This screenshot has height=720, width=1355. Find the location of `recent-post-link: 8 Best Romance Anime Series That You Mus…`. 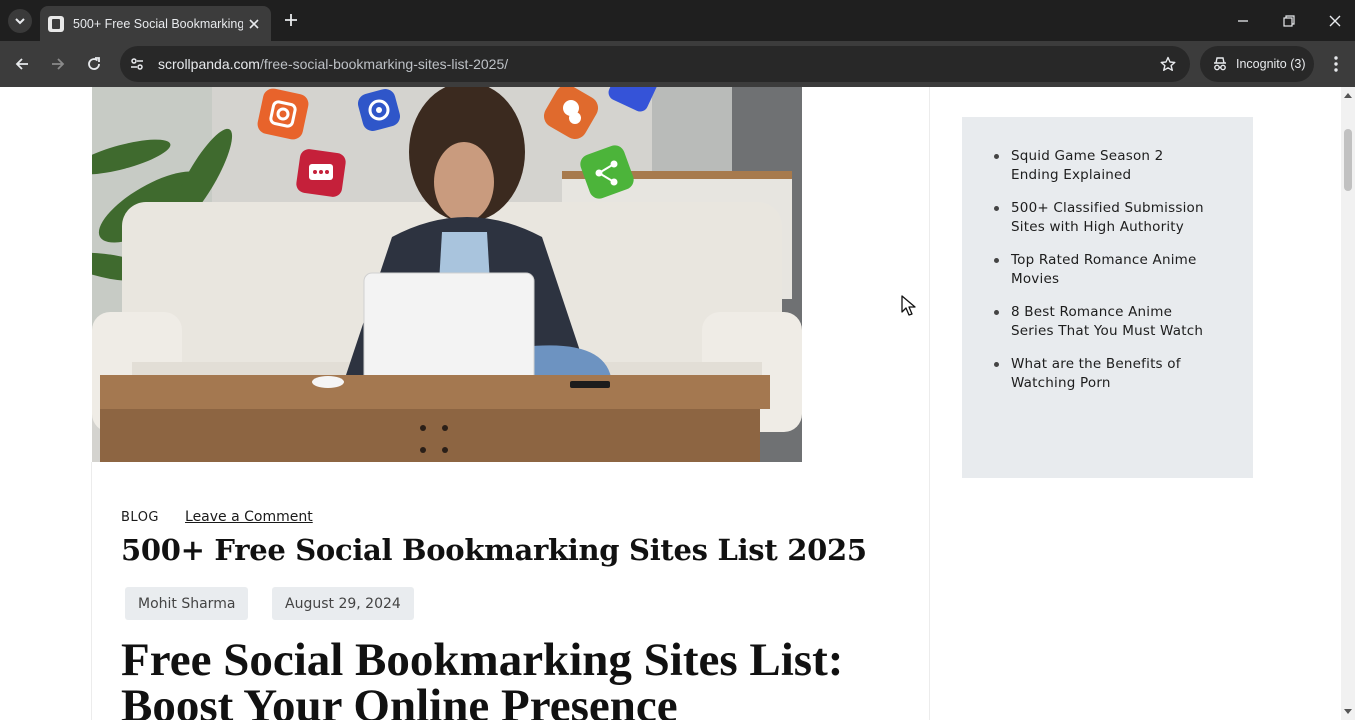

recent-post-link: 8 Best Romance Anime Series That You Mus… is located at coordinates (1102, 322).